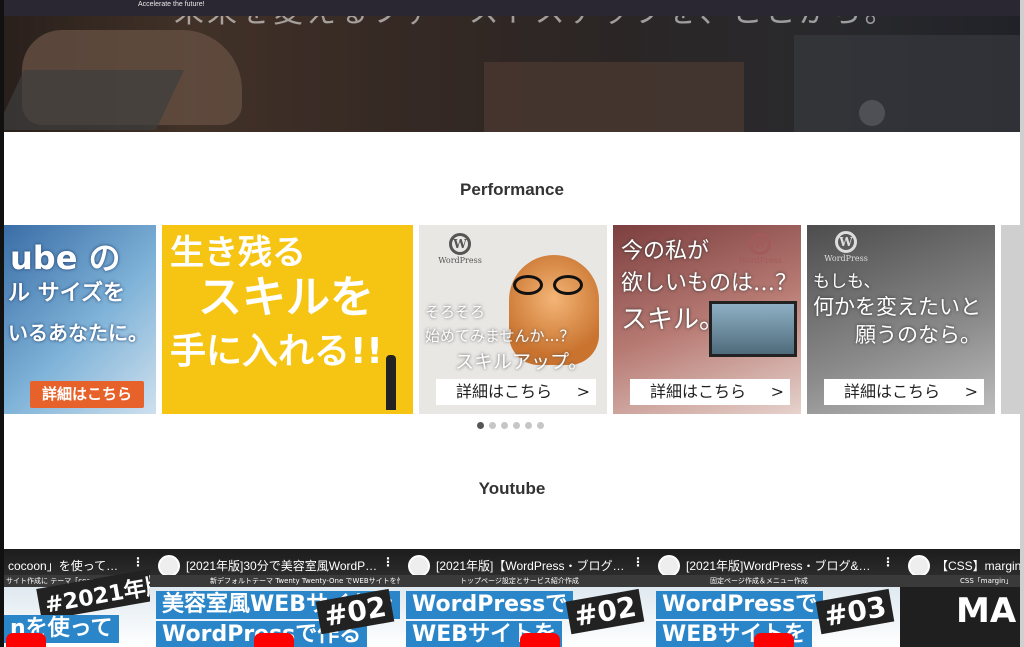 The width and height of the screenshot is (1024, 647). What do you see at coordinates (918, 335) in the screenshot?
I see `slide-heading: 願うのなら。` at bounding box center [918, 335].